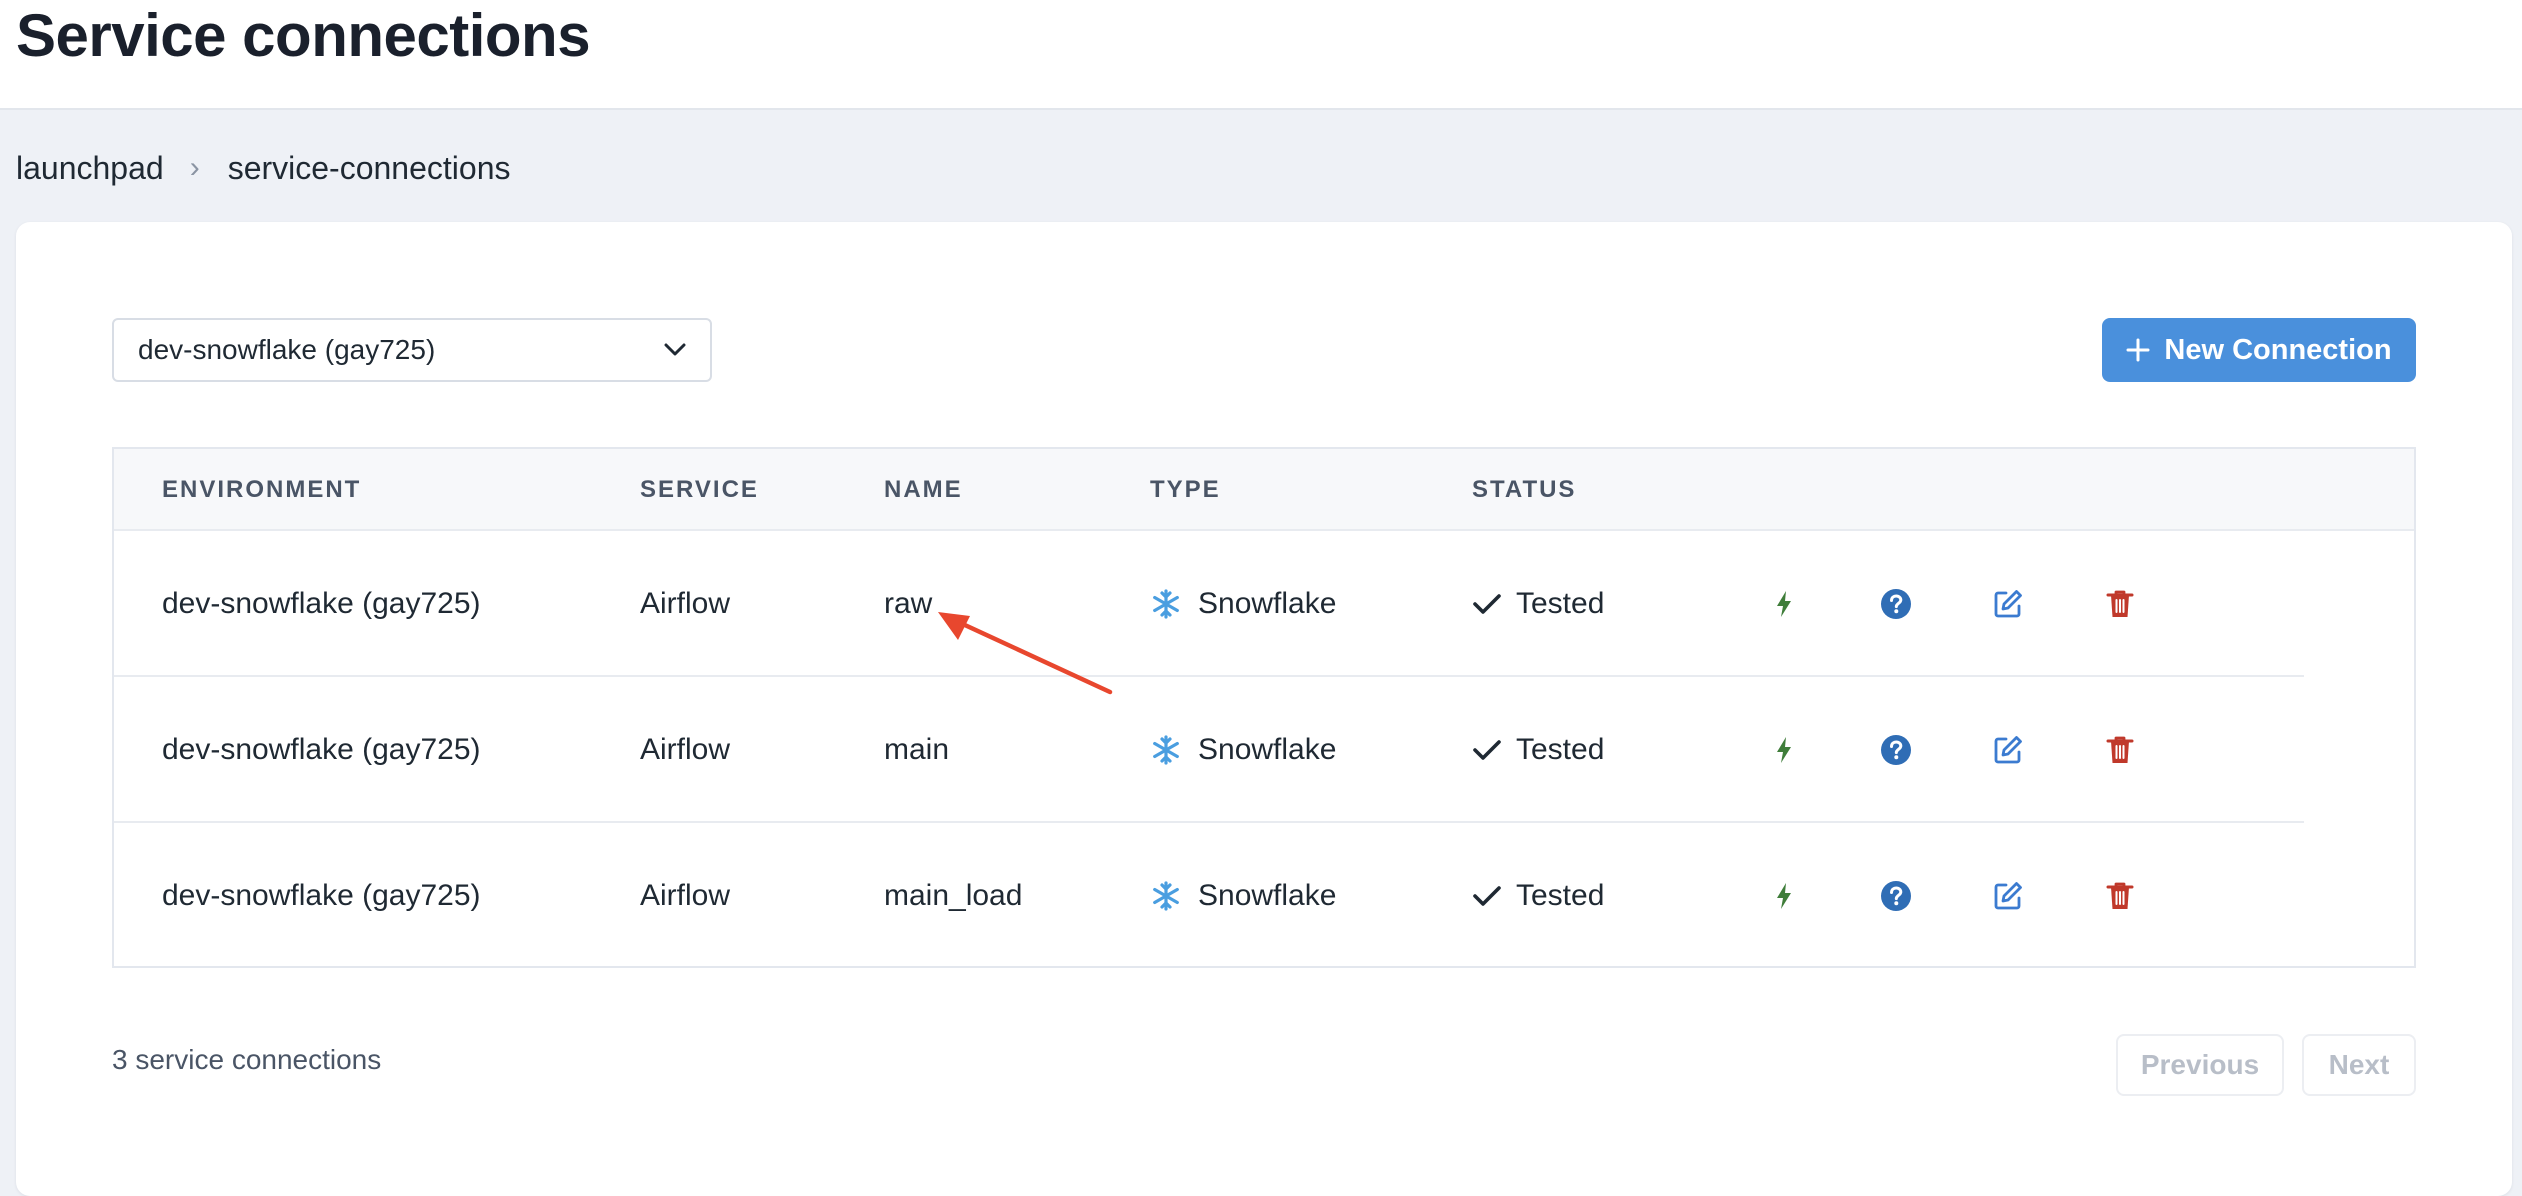 The height and width of the screenshot is (1196, 2522). Describe the element at coordinates (1261, 55) in the screenshot. I see `top-header: Service connections` at that location.